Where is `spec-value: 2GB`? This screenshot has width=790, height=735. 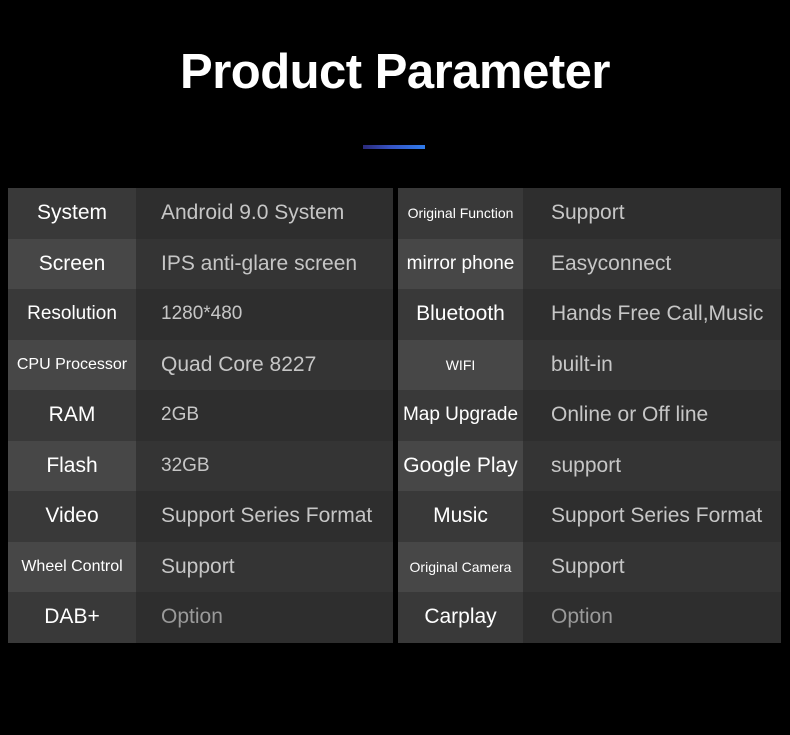 spec-value: 2GB is located at coordinates (264, 415).